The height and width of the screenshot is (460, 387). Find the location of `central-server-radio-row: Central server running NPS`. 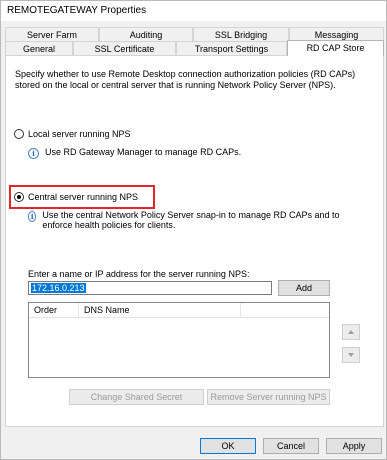

central-server-radio-row: Central server running NPS is located at coordinates (76, 197).